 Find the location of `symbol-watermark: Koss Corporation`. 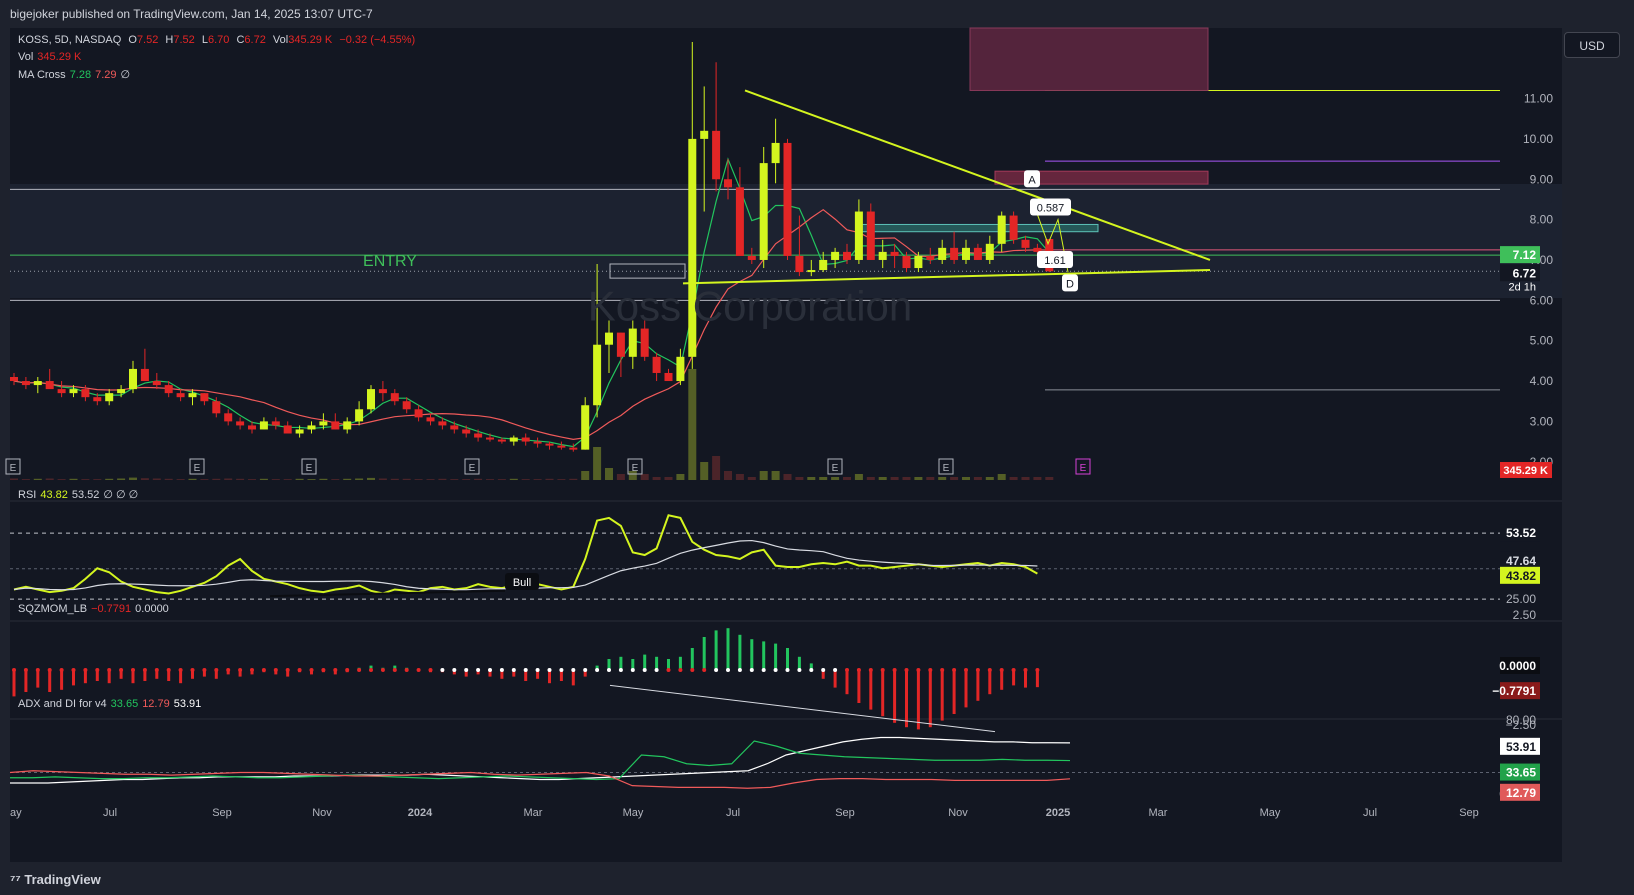

symbol-watermark: Koss Corporation is located at coordinates (750, 306).